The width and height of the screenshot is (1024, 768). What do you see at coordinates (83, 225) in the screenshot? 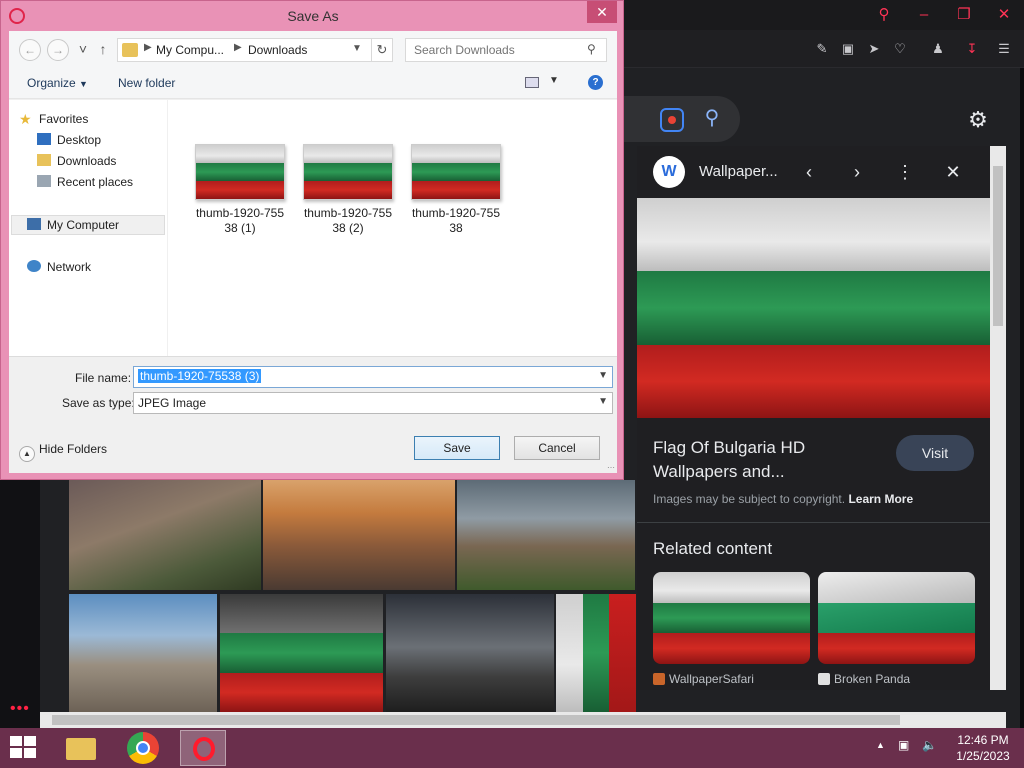
I see `nav-label: My Computer` at bounding box center [83, 225].